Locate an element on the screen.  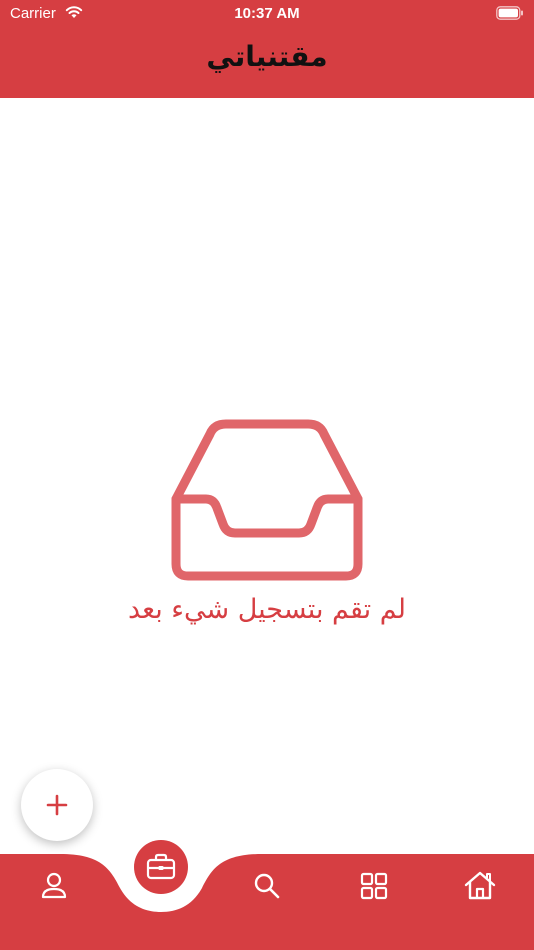
plus-icon is located at coordinates (57, 805).